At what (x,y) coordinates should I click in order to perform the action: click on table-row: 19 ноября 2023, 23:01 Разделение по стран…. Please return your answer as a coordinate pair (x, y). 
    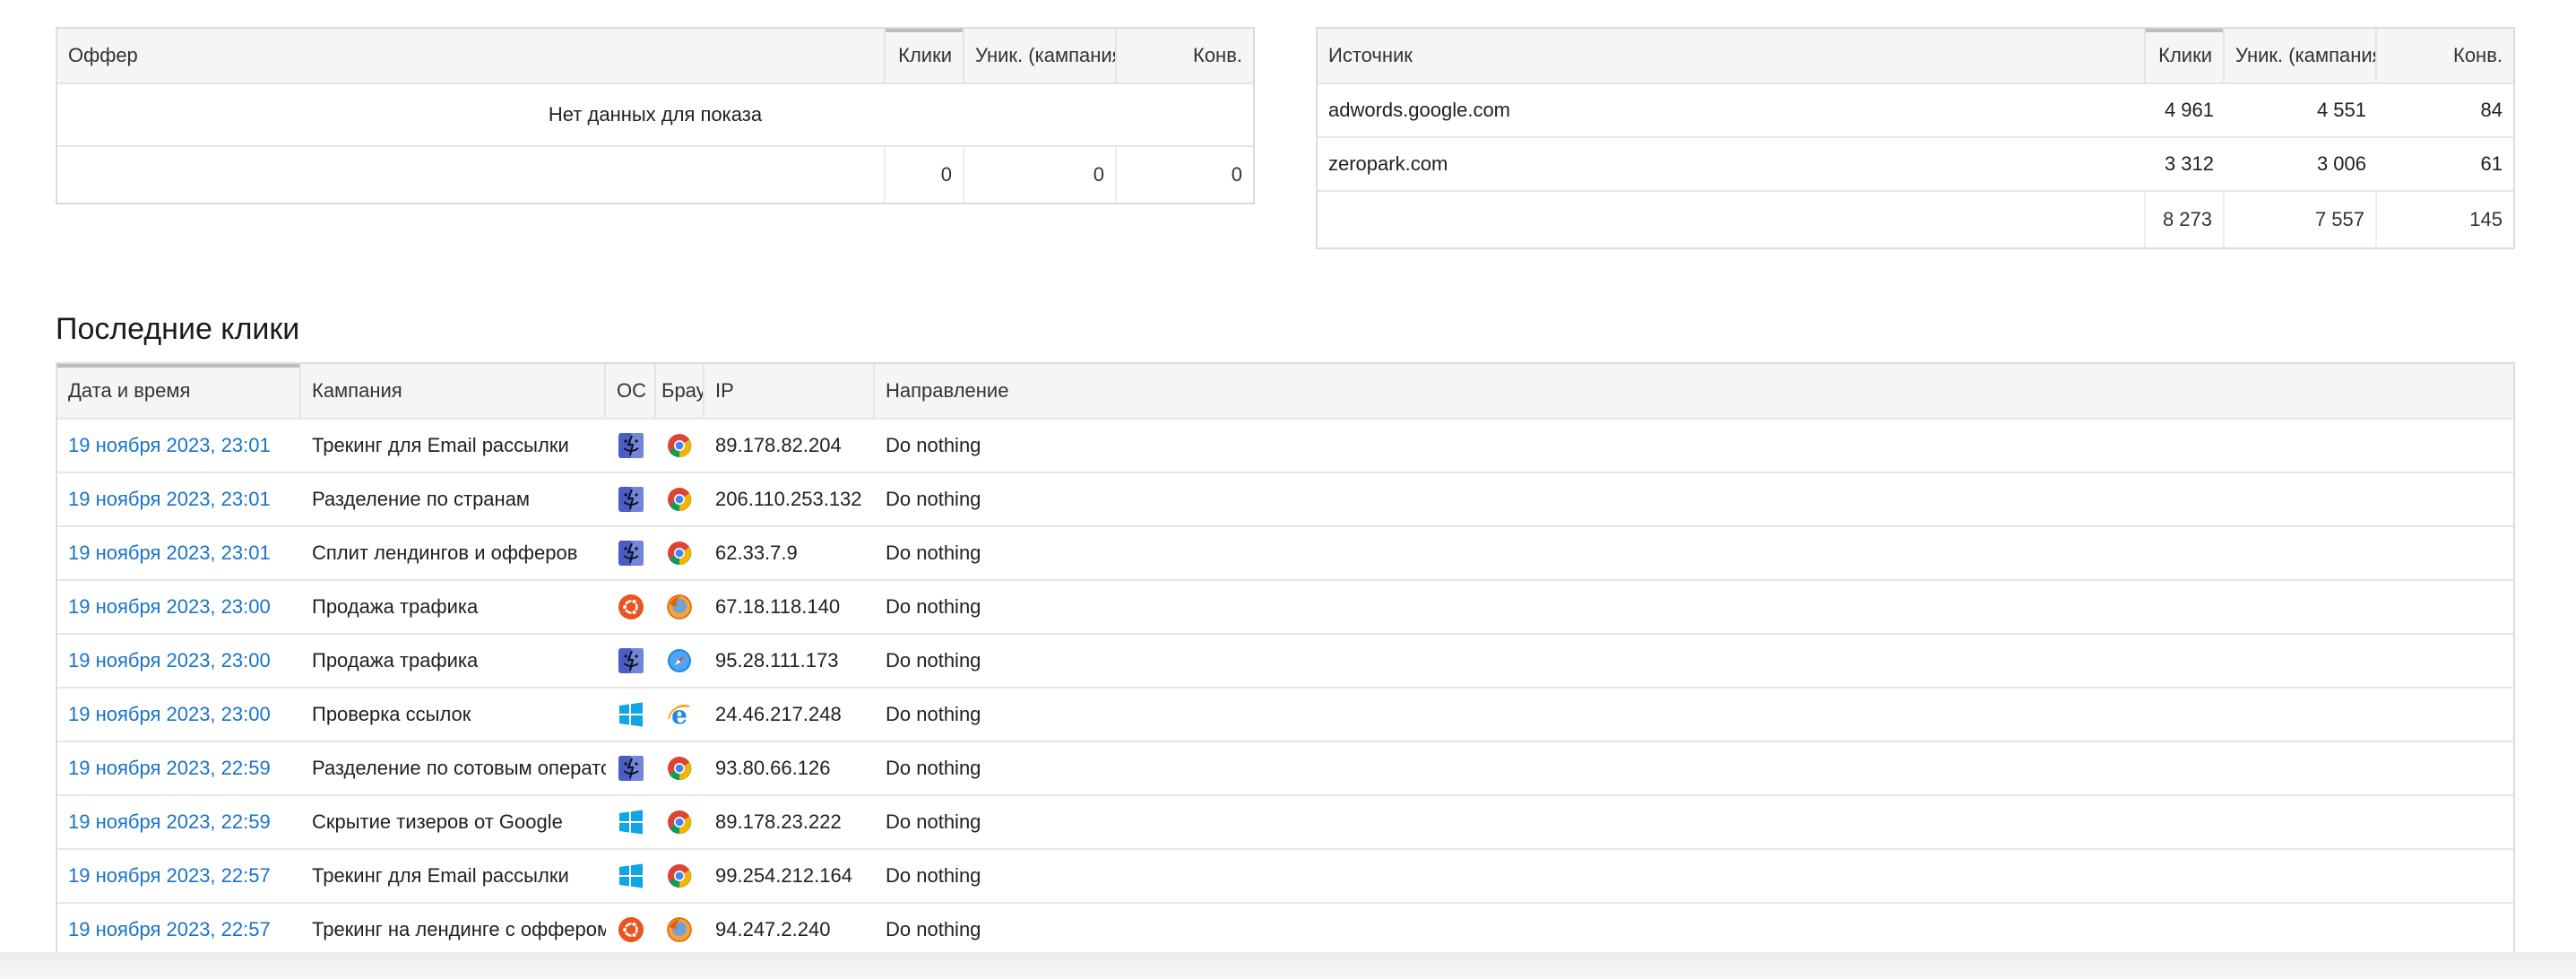
    Looking at the image, I should click on (1285, 500).